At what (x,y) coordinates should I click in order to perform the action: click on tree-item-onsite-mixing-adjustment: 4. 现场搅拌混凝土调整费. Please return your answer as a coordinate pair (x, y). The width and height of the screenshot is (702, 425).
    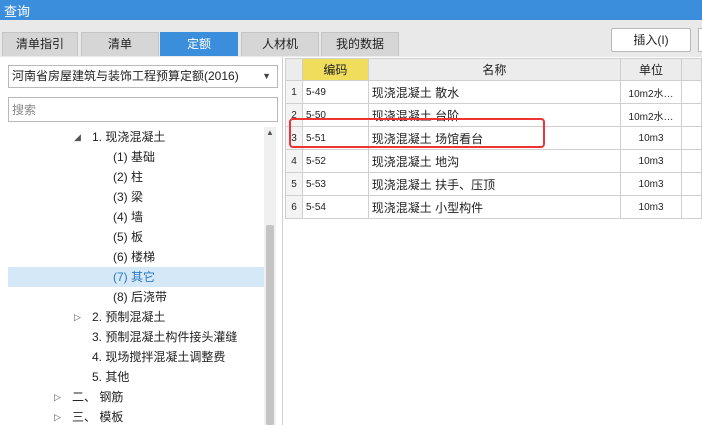
    Looking at the image, I should click on (136, 357).